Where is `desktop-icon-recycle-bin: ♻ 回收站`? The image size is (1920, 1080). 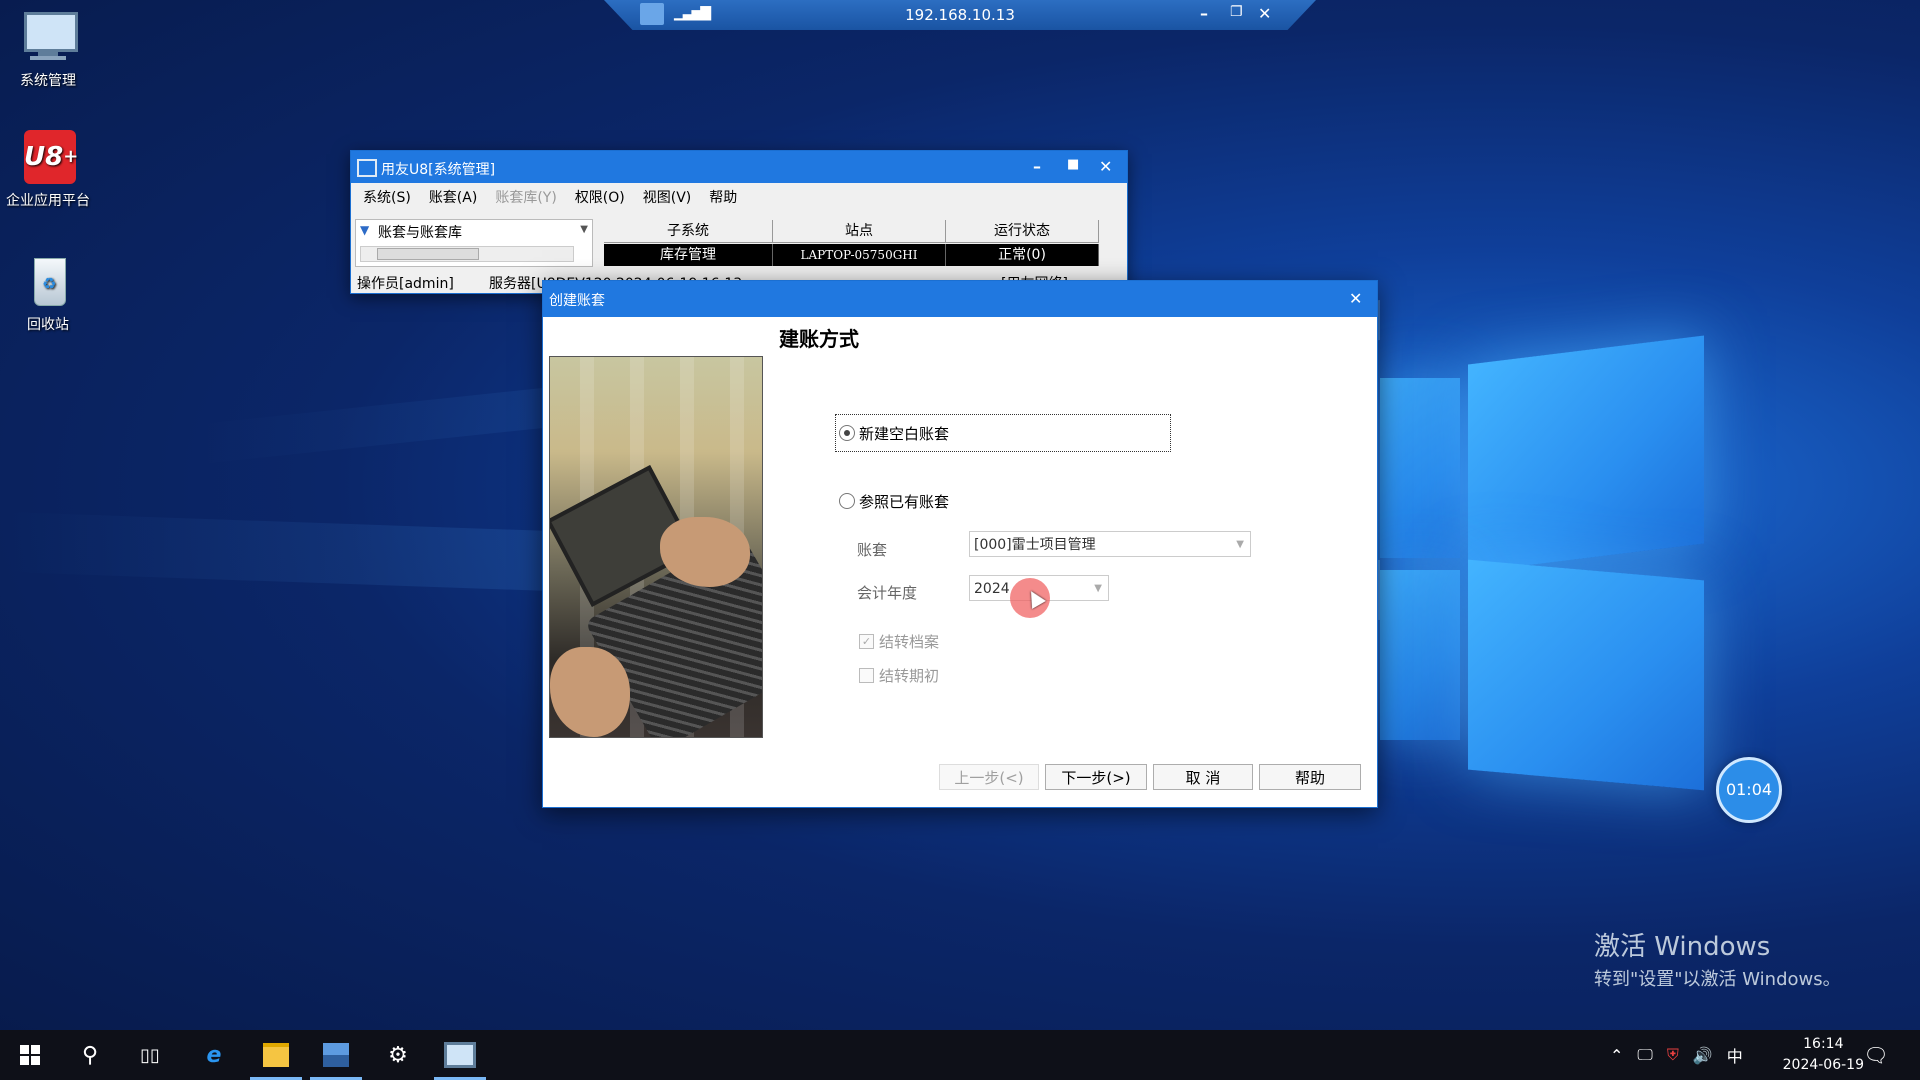 desktop-icon-recycle-bin: ♻ 回收站 is located at coordinates (48, 294).